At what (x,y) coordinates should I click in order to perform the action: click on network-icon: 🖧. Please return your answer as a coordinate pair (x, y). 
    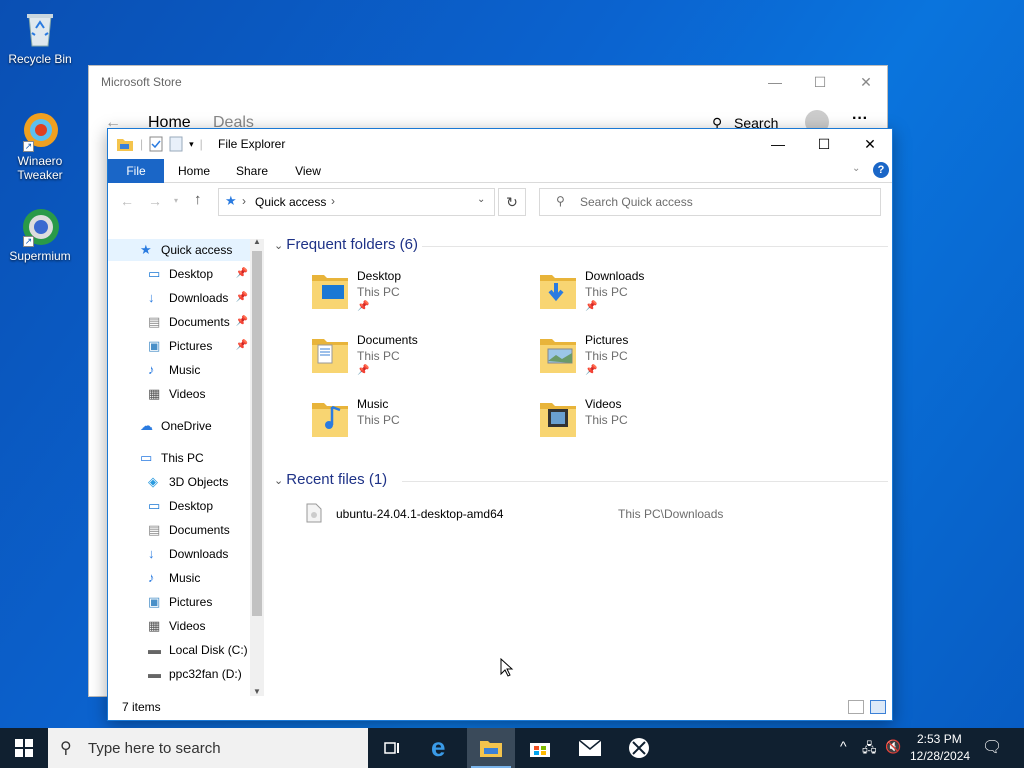
    Looking at the image, I should click on (869, 750).